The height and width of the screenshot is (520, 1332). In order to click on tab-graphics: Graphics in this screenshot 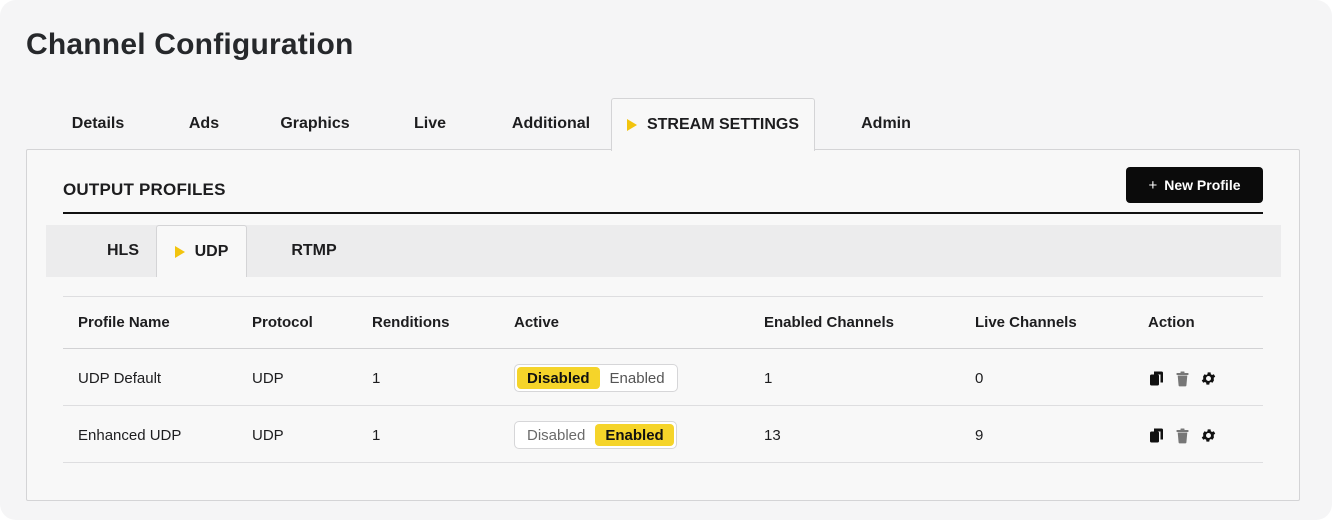, I will do `click(315, 124)`.